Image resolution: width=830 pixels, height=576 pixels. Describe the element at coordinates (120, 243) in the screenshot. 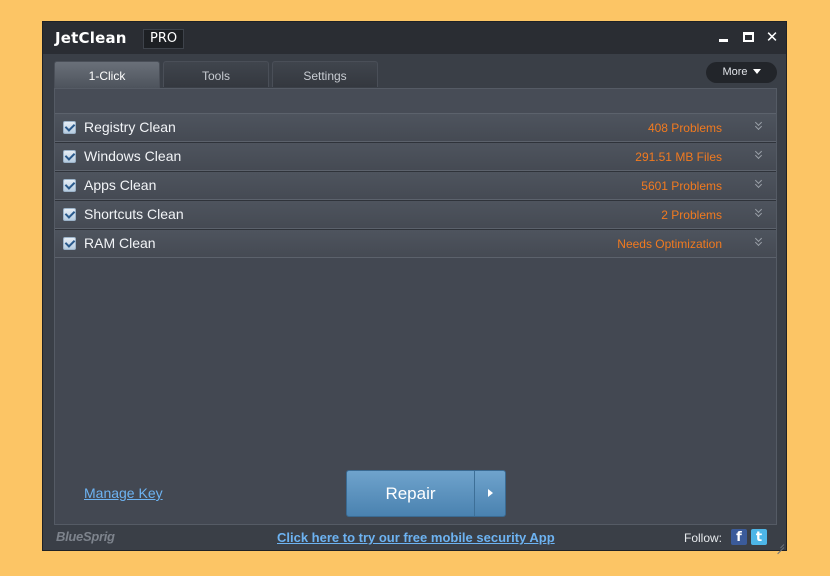

I see `clean-item-label: RAM Clean` at that location.